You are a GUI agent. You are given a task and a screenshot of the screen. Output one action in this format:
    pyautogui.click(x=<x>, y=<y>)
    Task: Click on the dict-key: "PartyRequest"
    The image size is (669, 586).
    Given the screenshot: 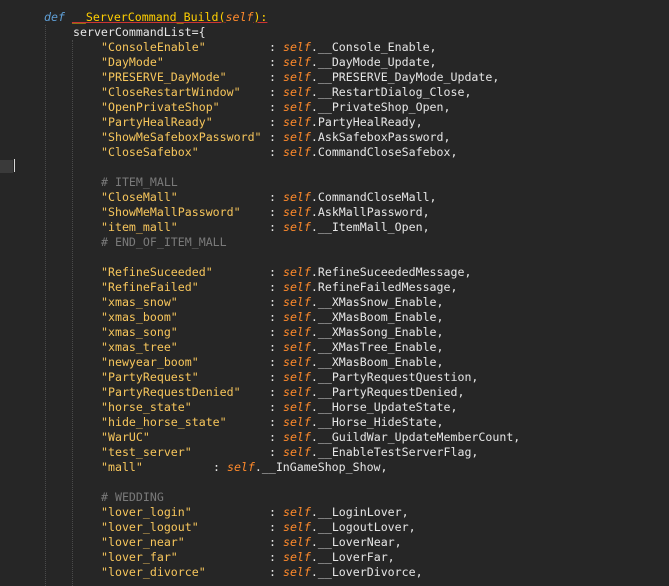 What is the action you would take?
    pyautogui.click(x=150, y=377)
    